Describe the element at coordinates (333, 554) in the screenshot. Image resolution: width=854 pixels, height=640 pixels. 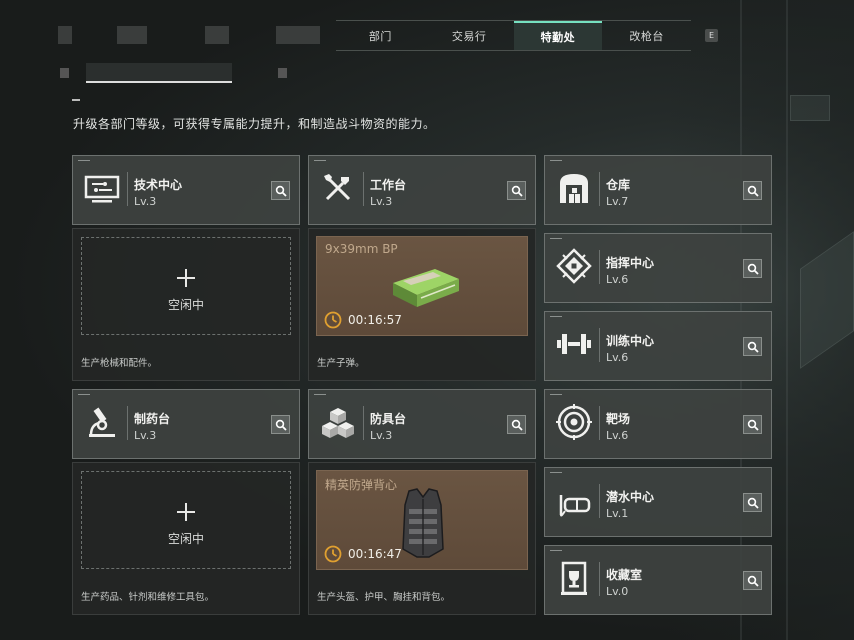
I see `timer-icon` at that location.